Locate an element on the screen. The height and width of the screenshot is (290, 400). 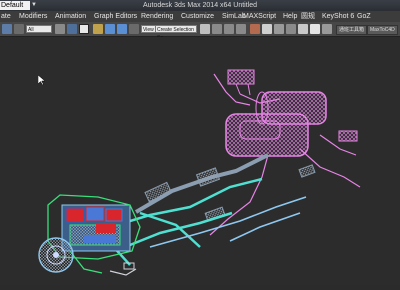
rotate-icon is located at coordinates (122, 29).